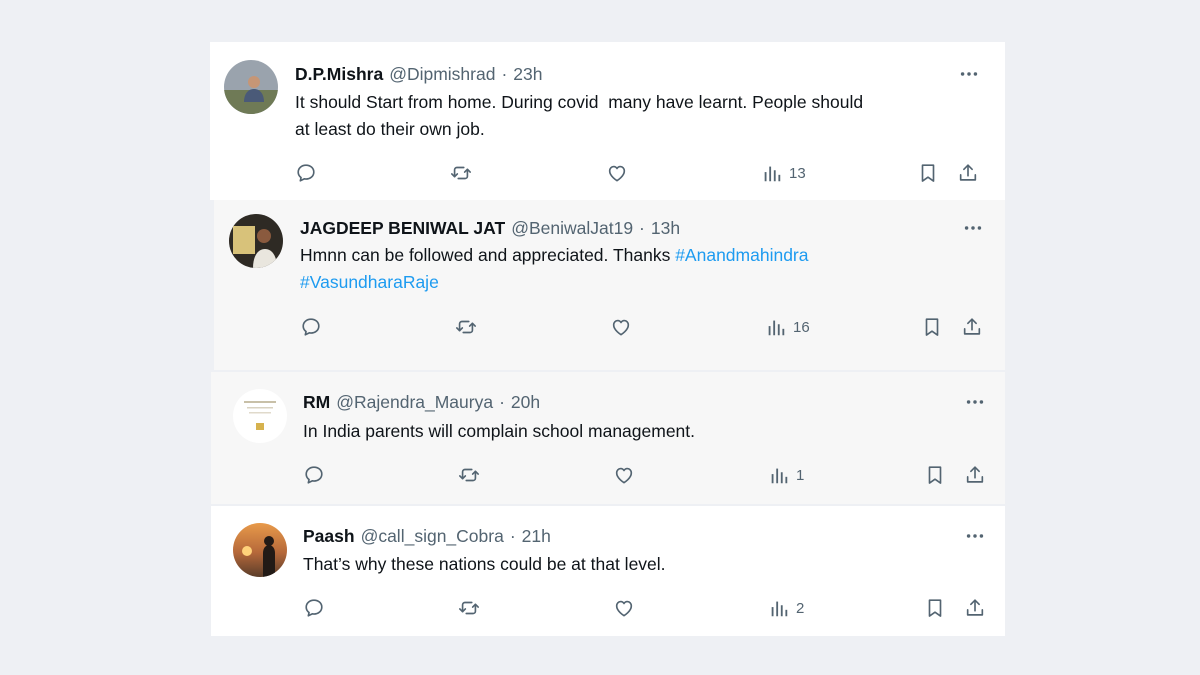  What do you see at coordinates (414, 402) in the screenshot?
I see `user-handle: @Rajendra_Maurya` at bounding box center [414, 402].